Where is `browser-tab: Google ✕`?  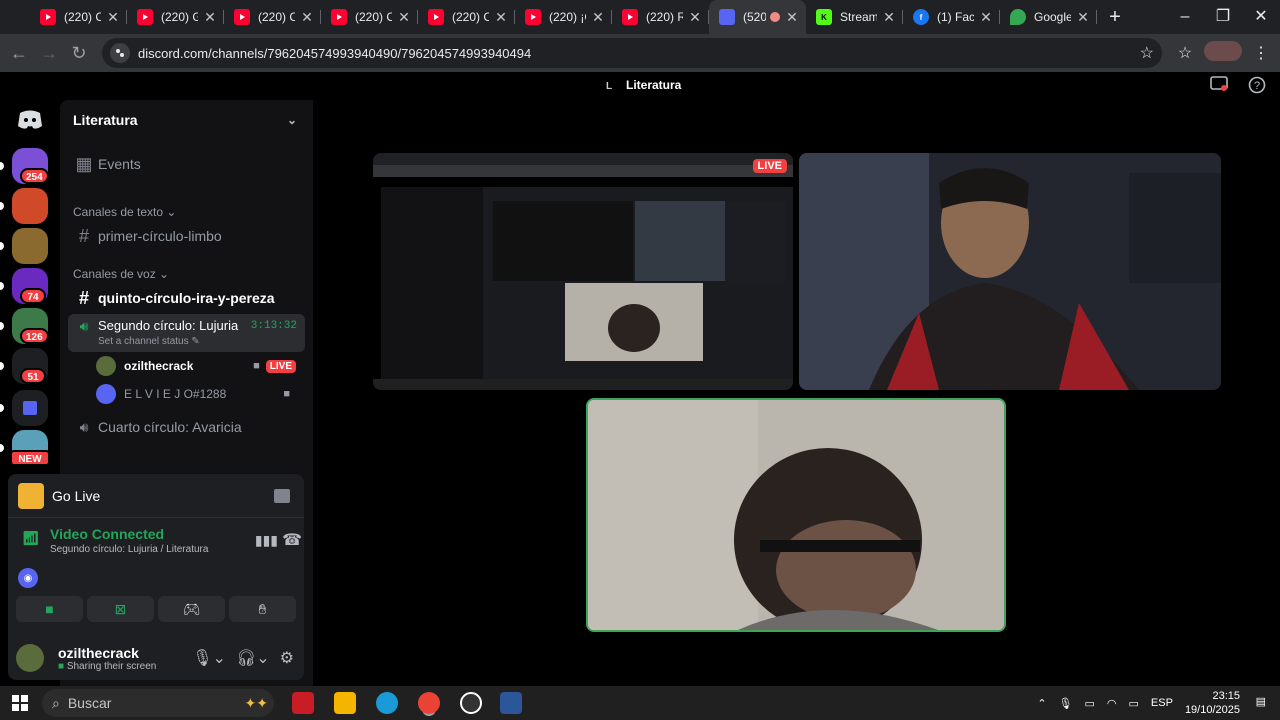 browser-tab: Google ✕ is located at coordinates (1048, 17).